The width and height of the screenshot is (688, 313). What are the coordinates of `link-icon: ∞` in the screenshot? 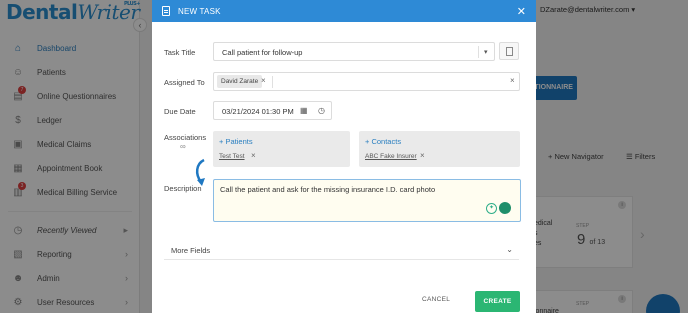 It's located at (183, 146).